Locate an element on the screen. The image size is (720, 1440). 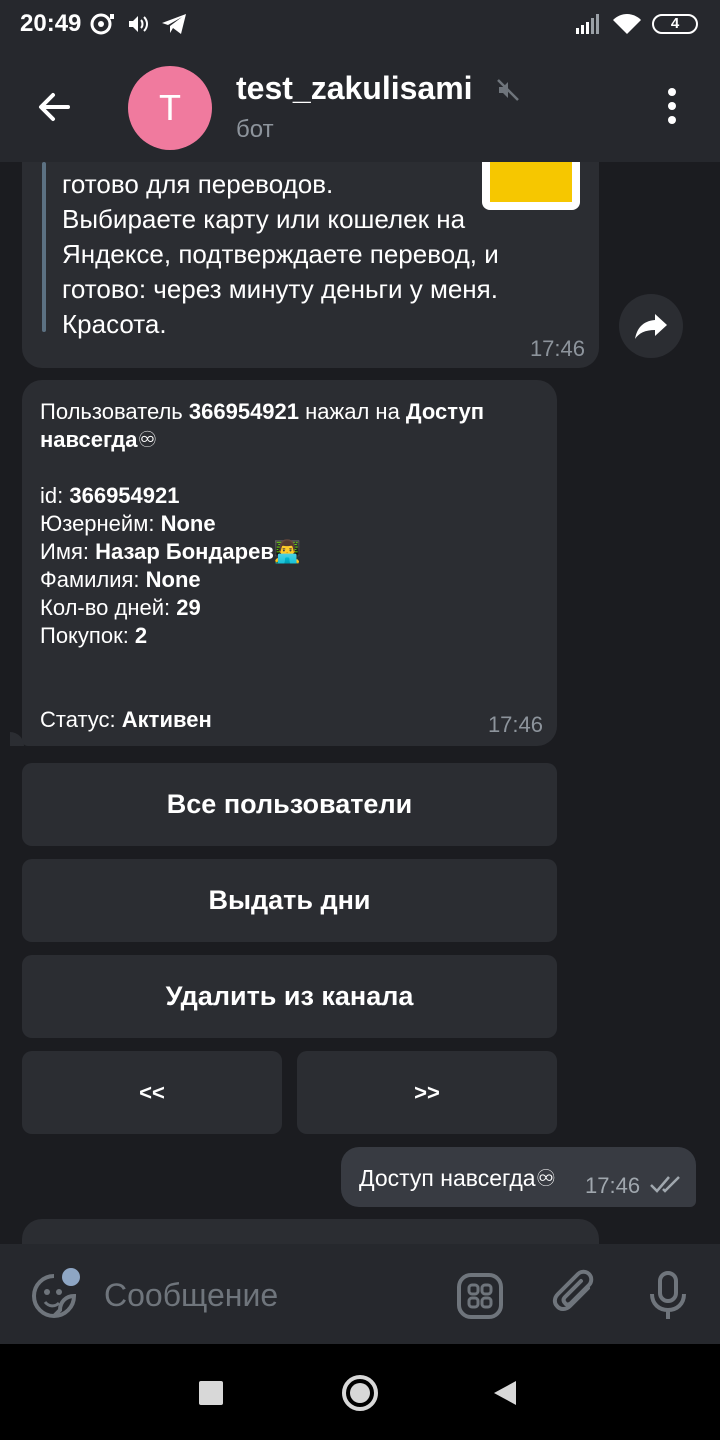
link-preview-thumbnail is located at coordinates (531, 186).